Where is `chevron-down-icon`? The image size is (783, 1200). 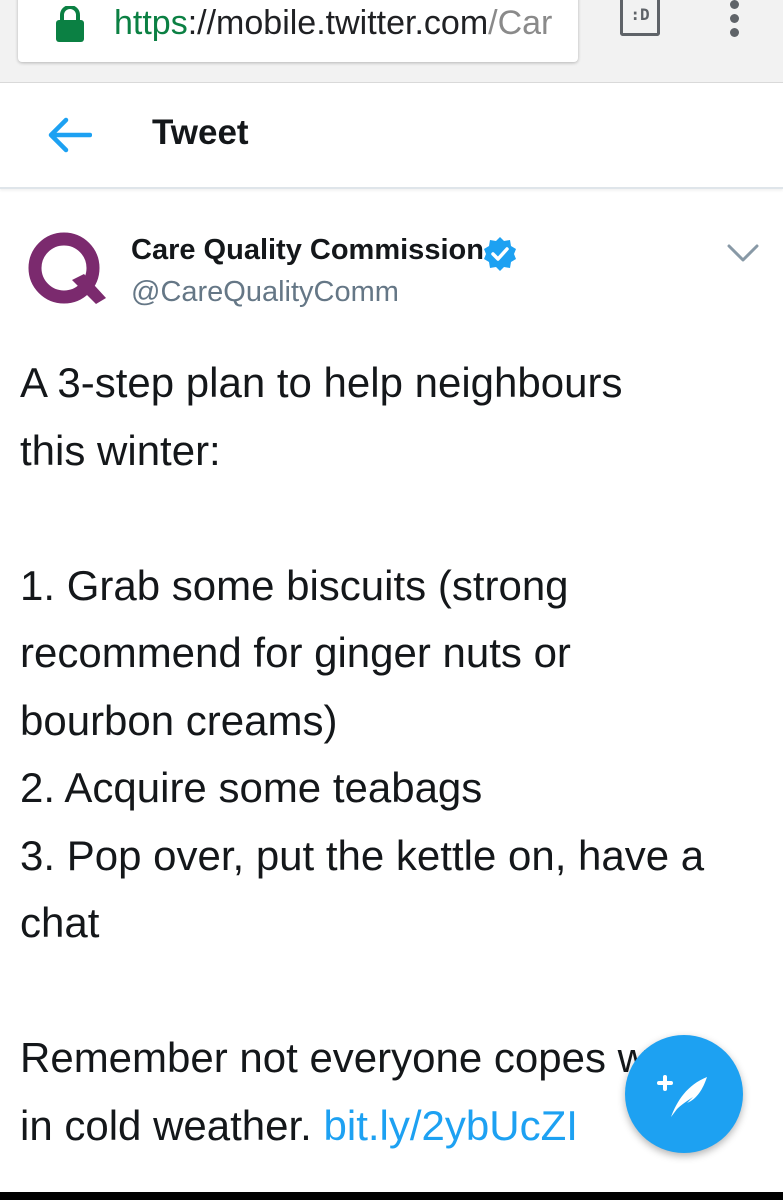 chevron-down-icon is located at coordinates (743, 253).